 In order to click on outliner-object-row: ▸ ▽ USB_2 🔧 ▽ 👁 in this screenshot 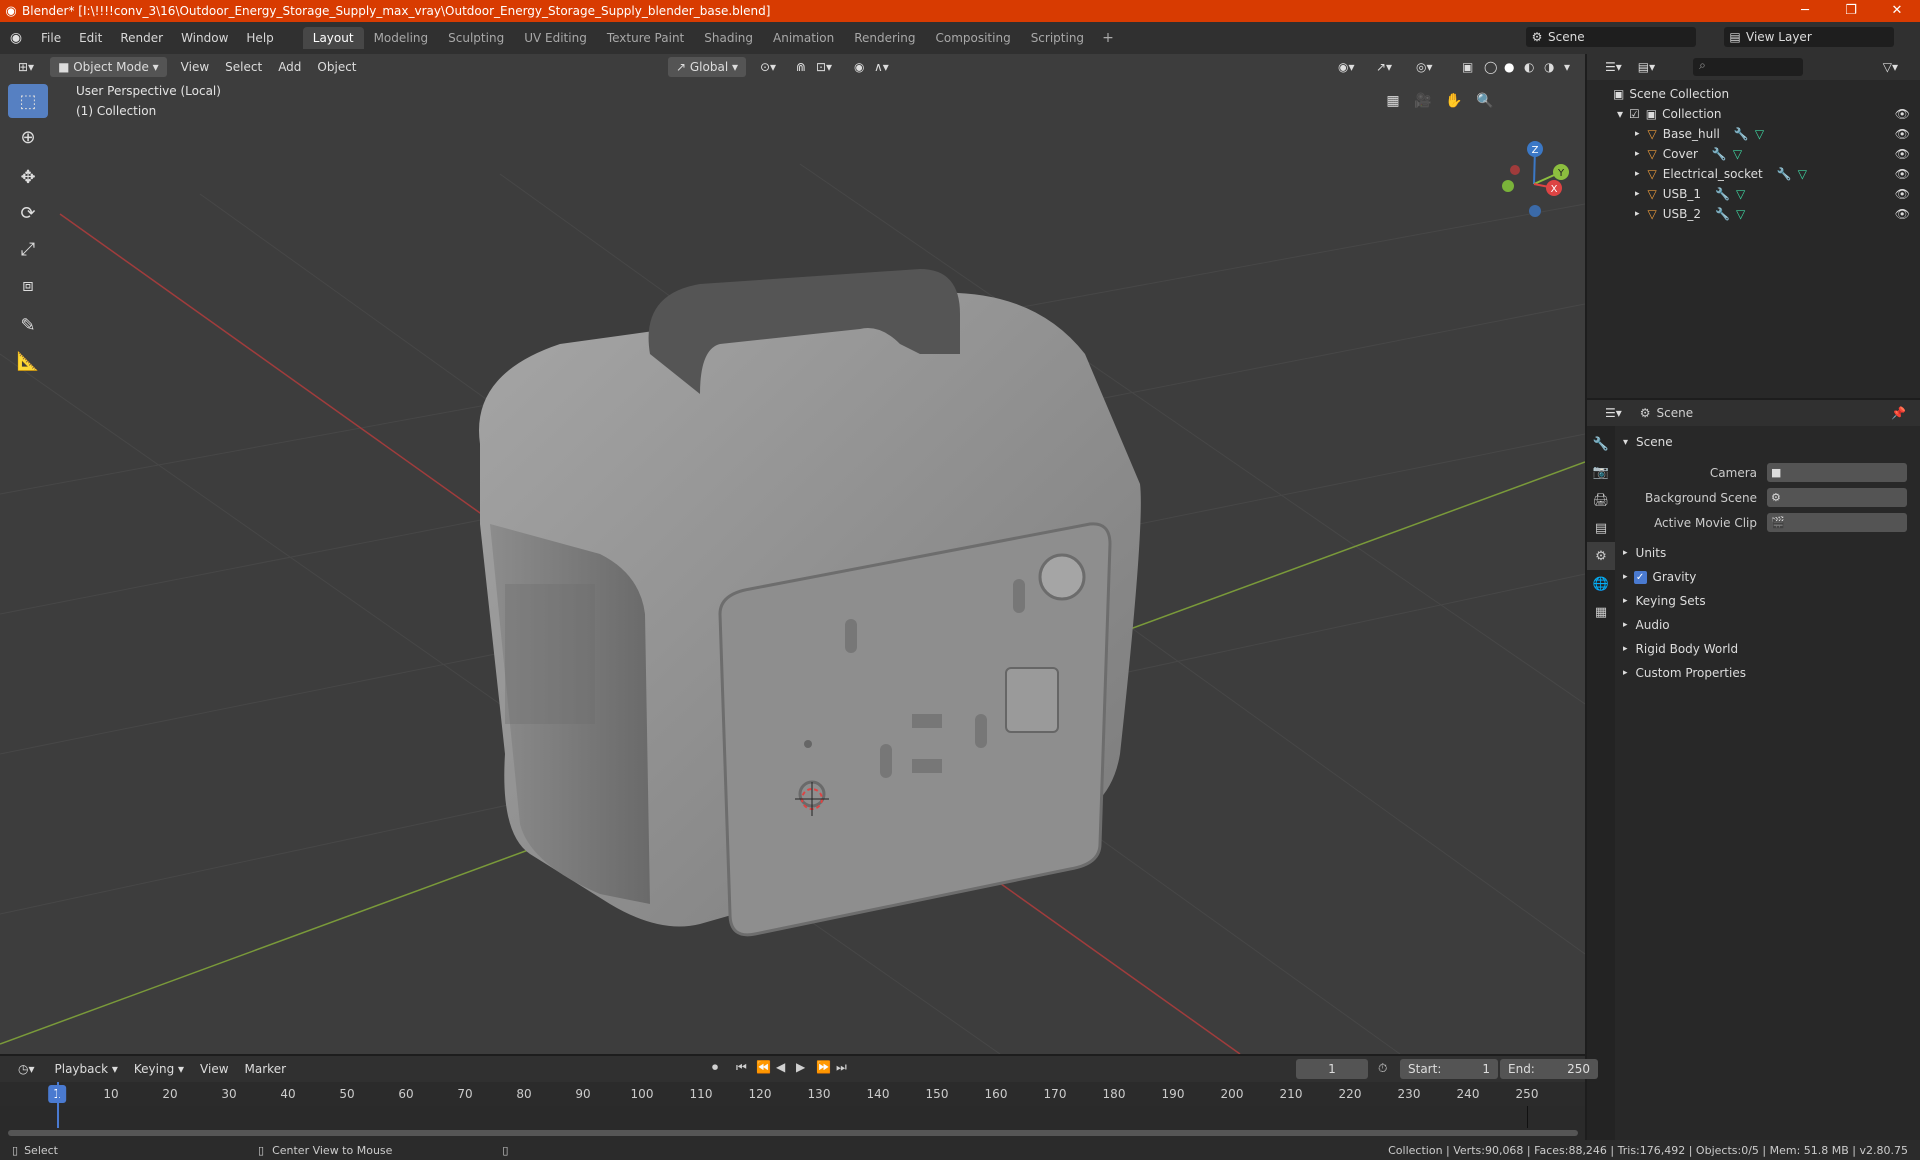, I will do `click(1753, 214)`.